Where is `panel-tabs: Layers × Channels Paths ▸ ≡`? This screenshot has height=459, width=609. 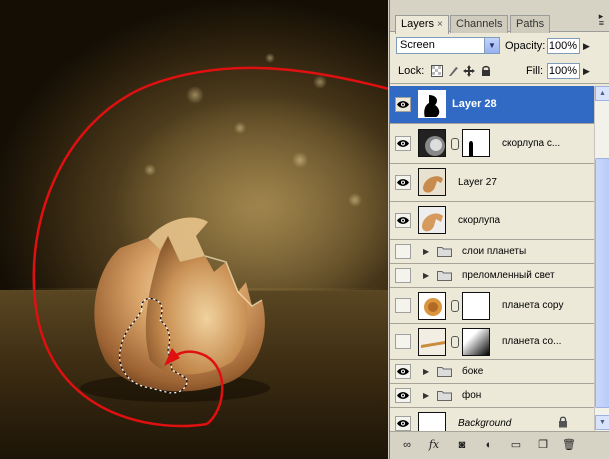 panel-tabs: Layers × Channels Paths ▸ ≡ is located at coordinates (499, 17).